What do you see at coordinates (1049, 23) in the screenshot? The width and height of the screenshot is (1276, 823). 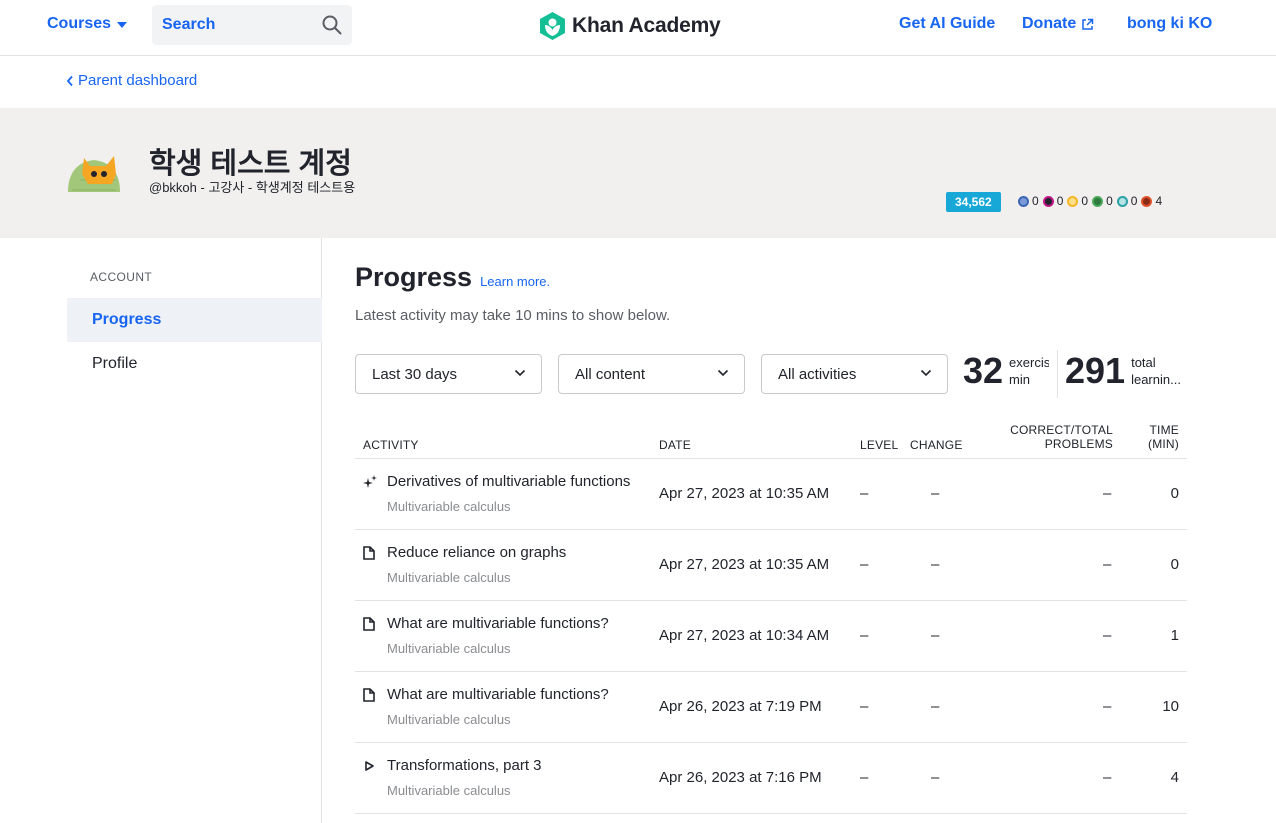 I see `donate-label: Donate` at bounding box center [1049, 23].